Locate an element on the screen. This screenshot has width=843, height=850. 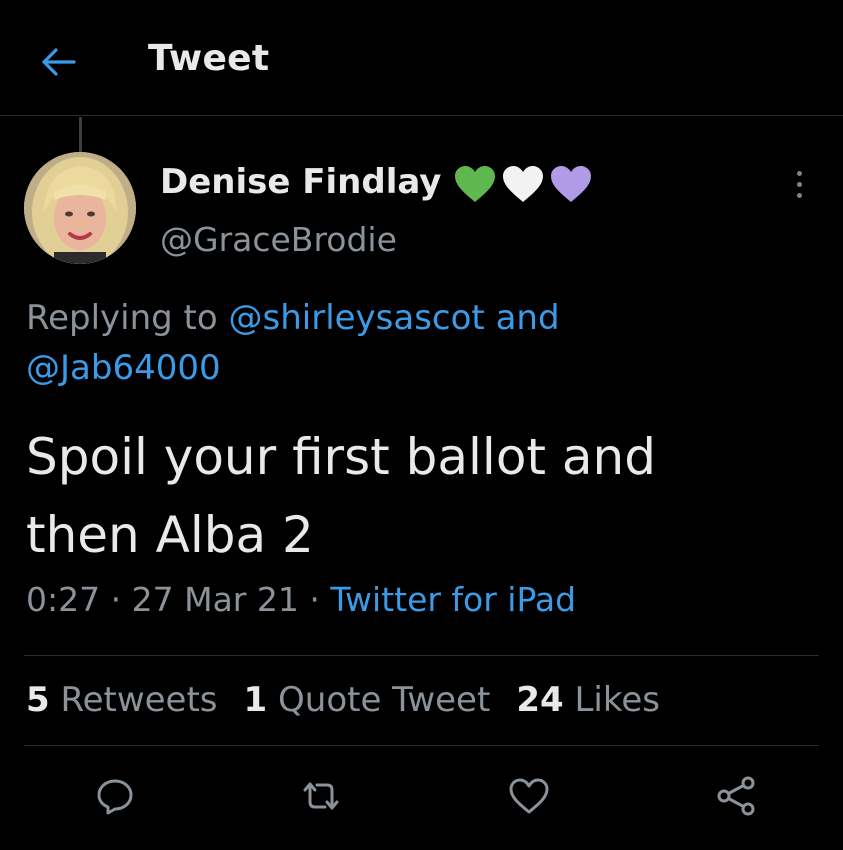
replying-prefix: Replying to is located at coordinates (122, 318).